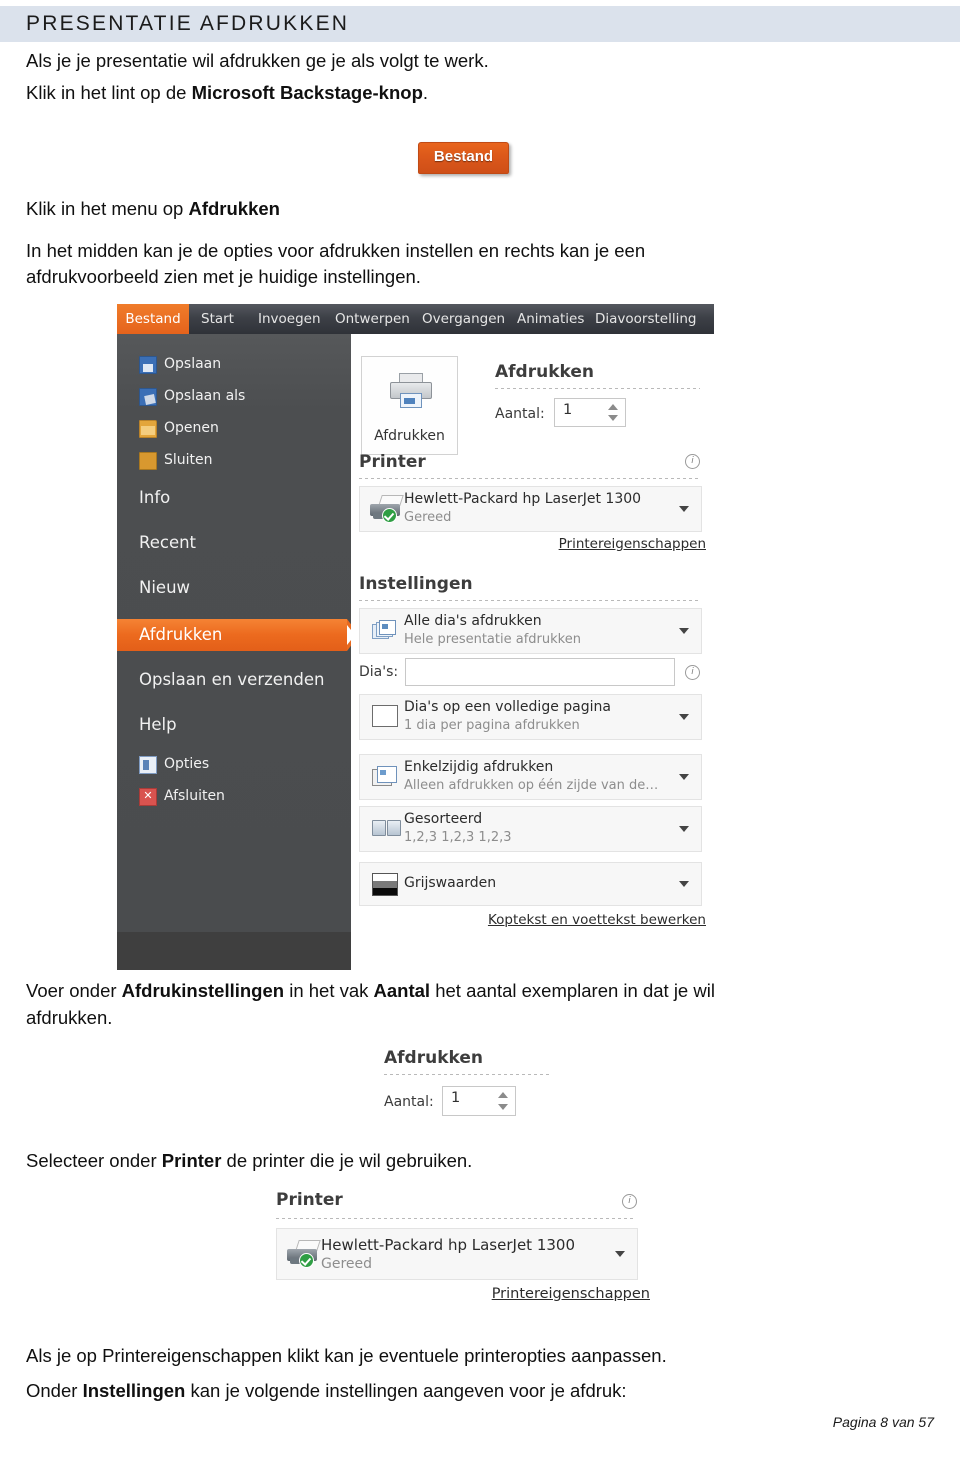 Image resolution: width=960 pixels, height=1466 pixels. Describe the element at coordinates (148, 797) in the screenshot. I see `exit-icon: ✕` at that location.